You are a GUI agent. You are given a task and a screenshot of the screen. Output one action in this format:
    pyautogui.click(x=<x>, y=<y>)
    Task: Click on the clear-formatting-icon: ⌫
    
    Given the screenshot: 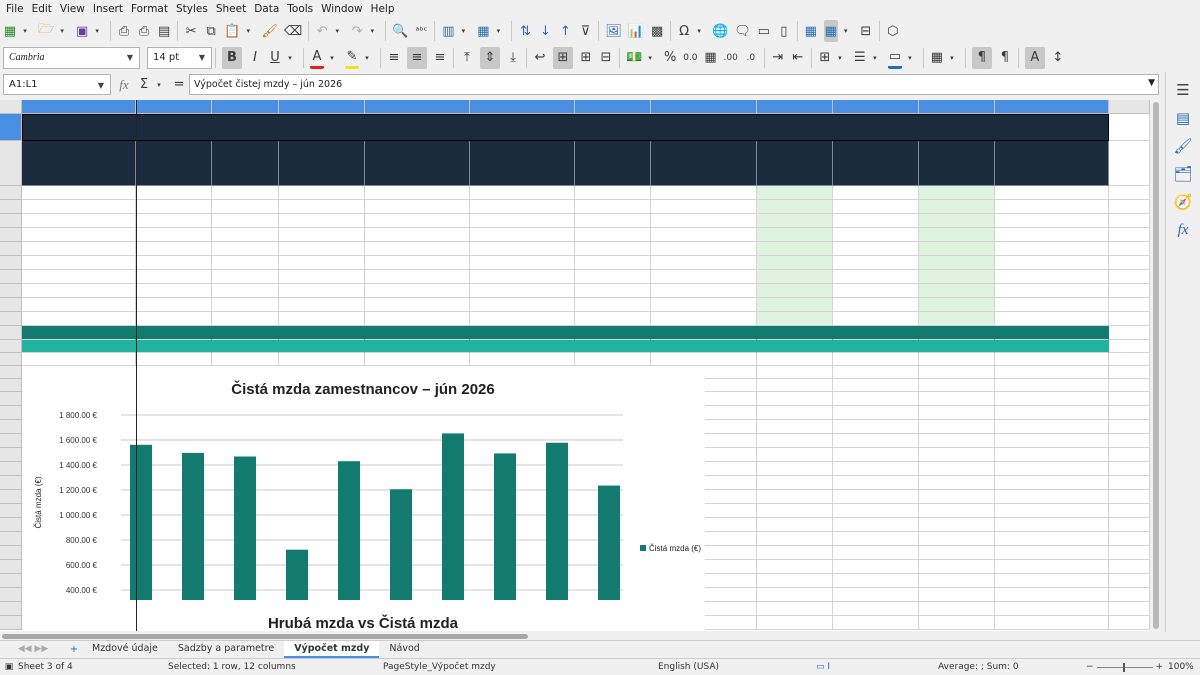 What is the action you would take?
    pyautogui.click(x=293, y=31)
    